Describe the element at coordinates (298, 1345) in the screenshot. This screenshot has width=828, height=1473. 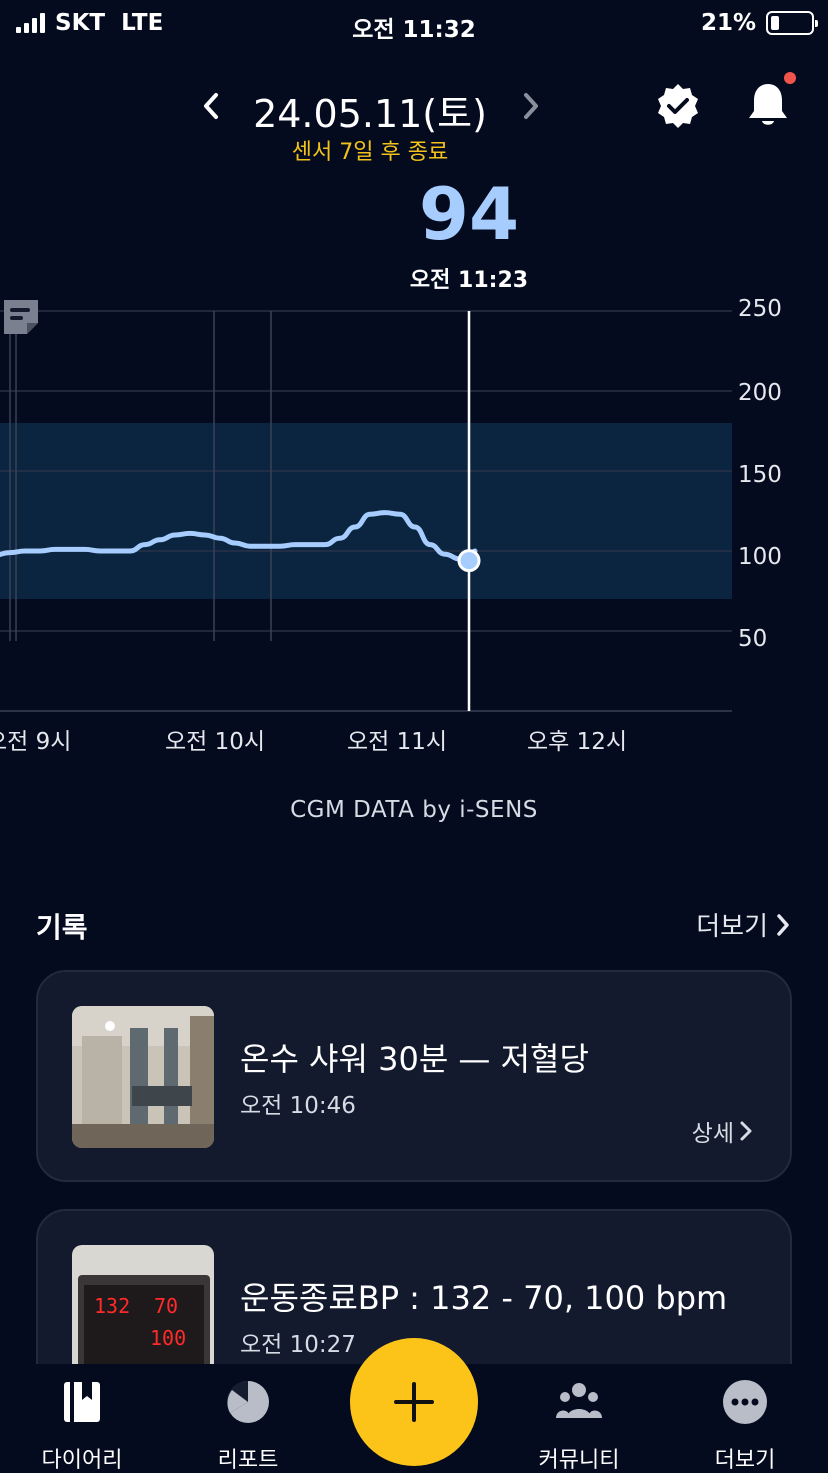
I see `record-time: 오전 10:27` at that location.